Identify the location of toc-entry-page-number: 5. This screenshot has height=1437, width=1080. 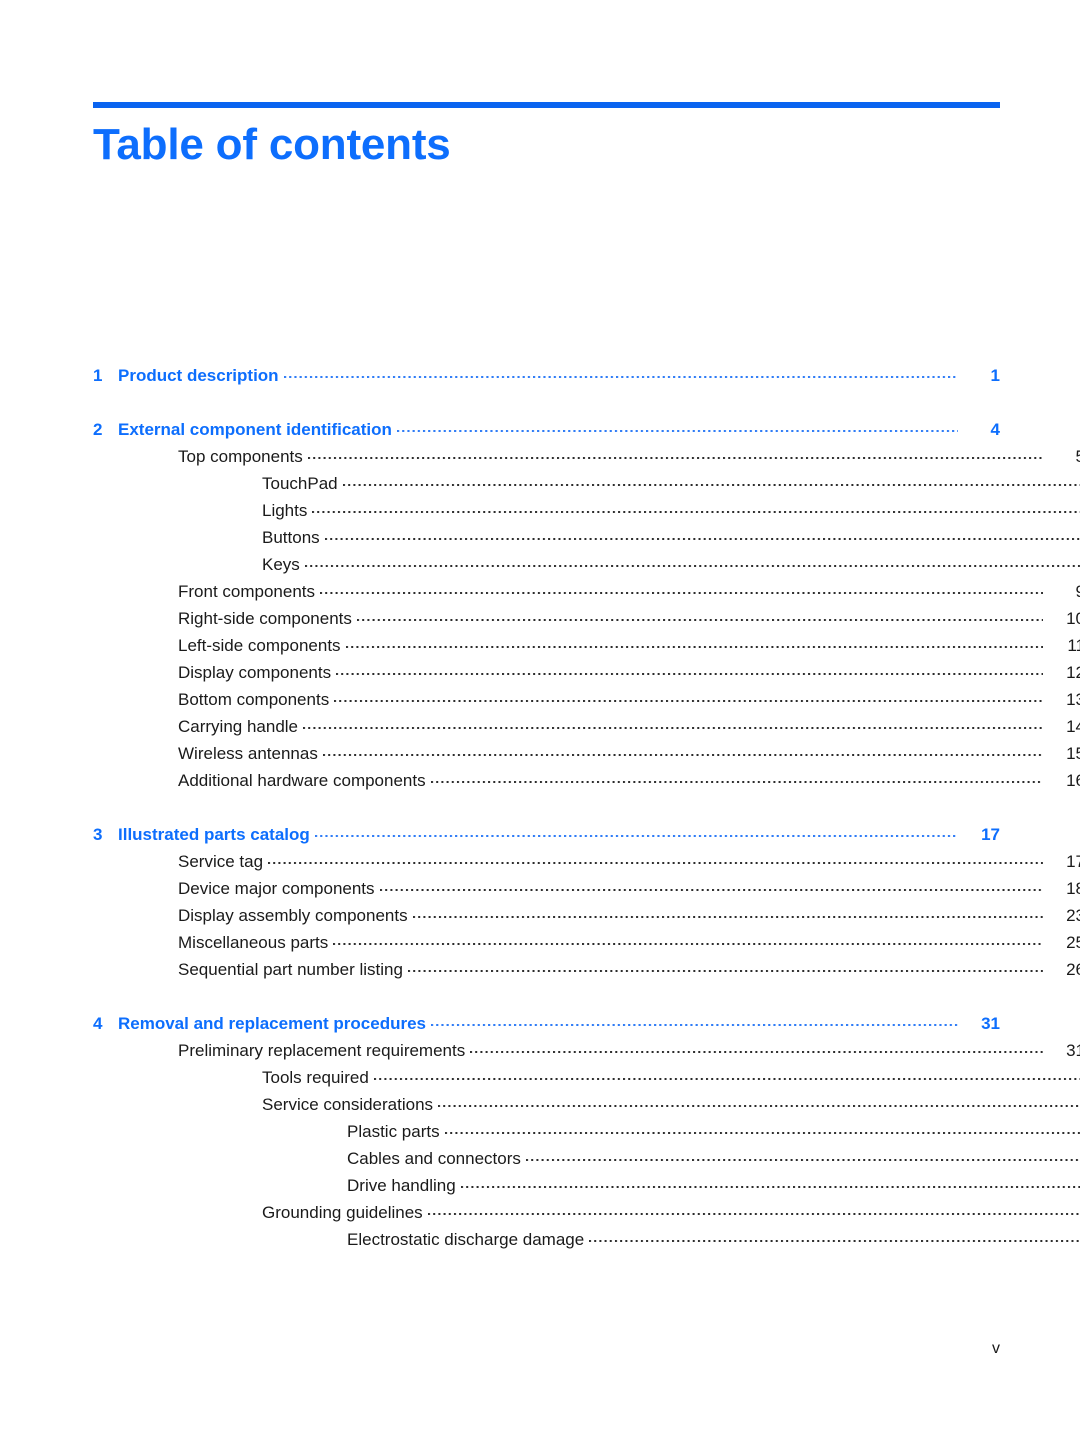
(1063, 456).